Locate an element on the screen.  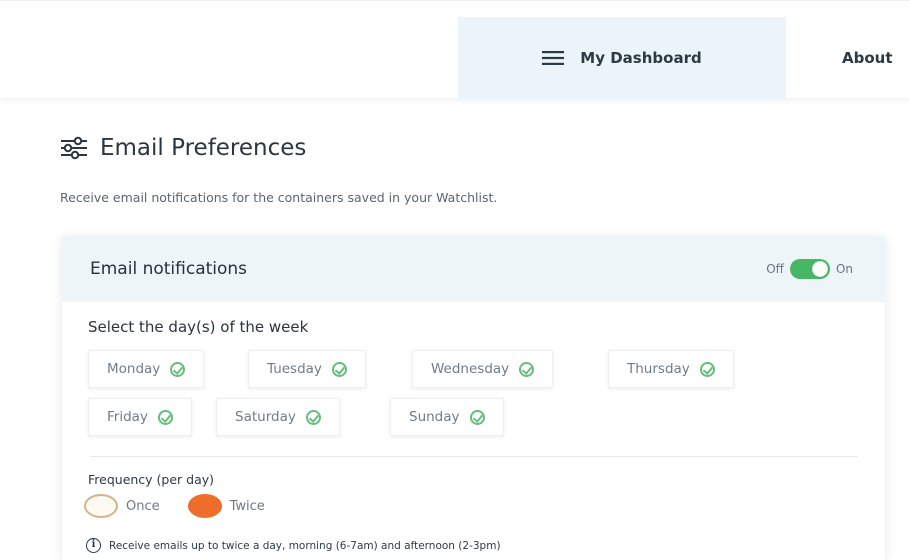
frequency-twice-option: Twice is located at coordinates (234, 506).